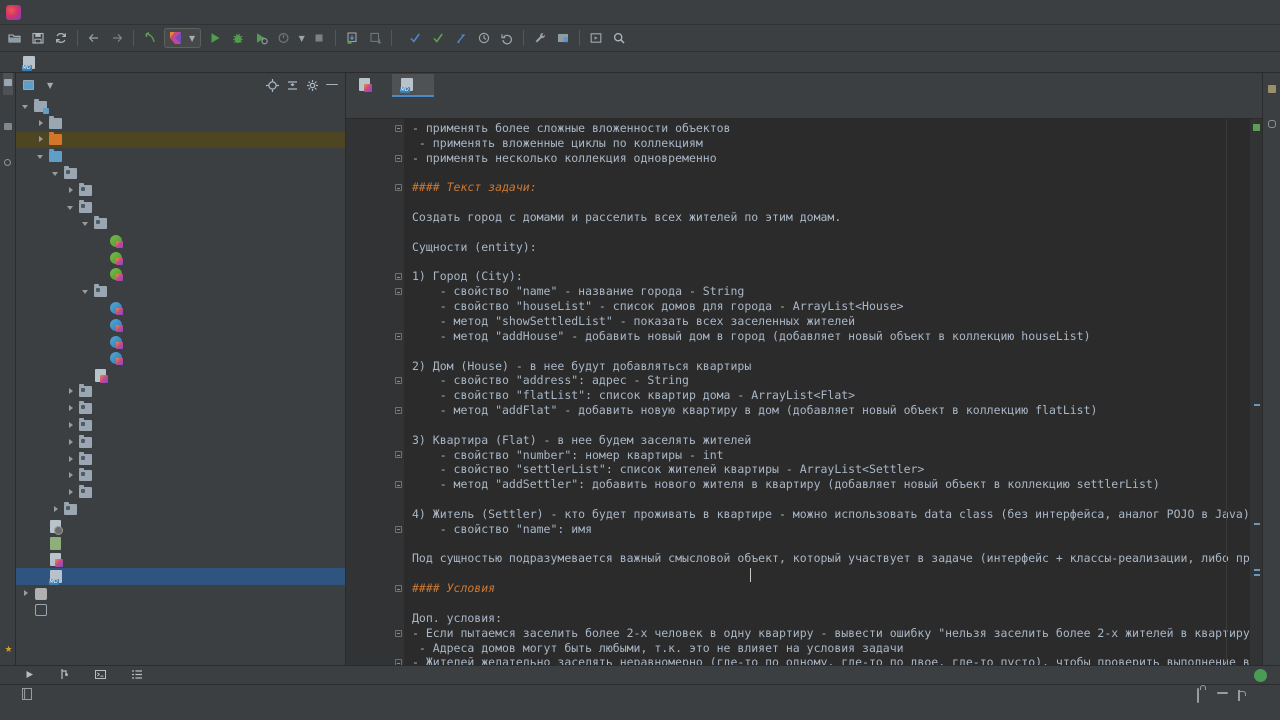 The width and height of the screenshot is (1280, 720). I want to click on update-project-icon, so click(352, 38).